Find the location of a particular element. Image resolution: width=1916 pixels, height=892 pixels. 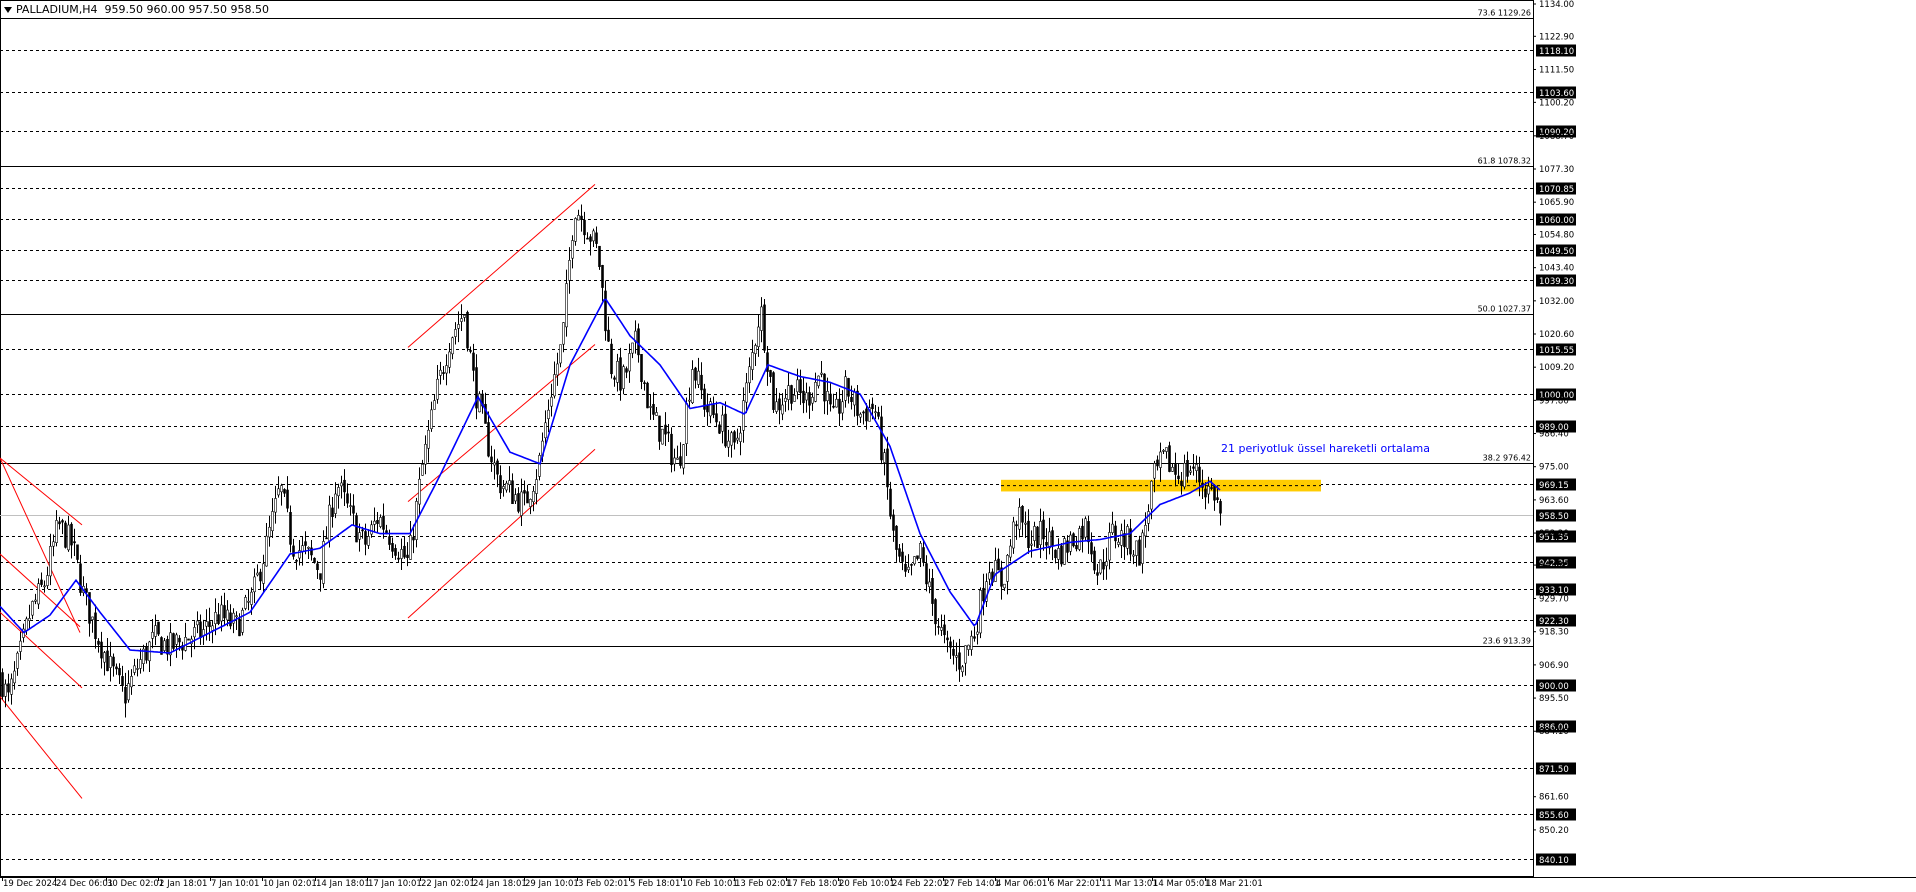

price-tick-label: 963.60 is located at coordinates (1554, 501).